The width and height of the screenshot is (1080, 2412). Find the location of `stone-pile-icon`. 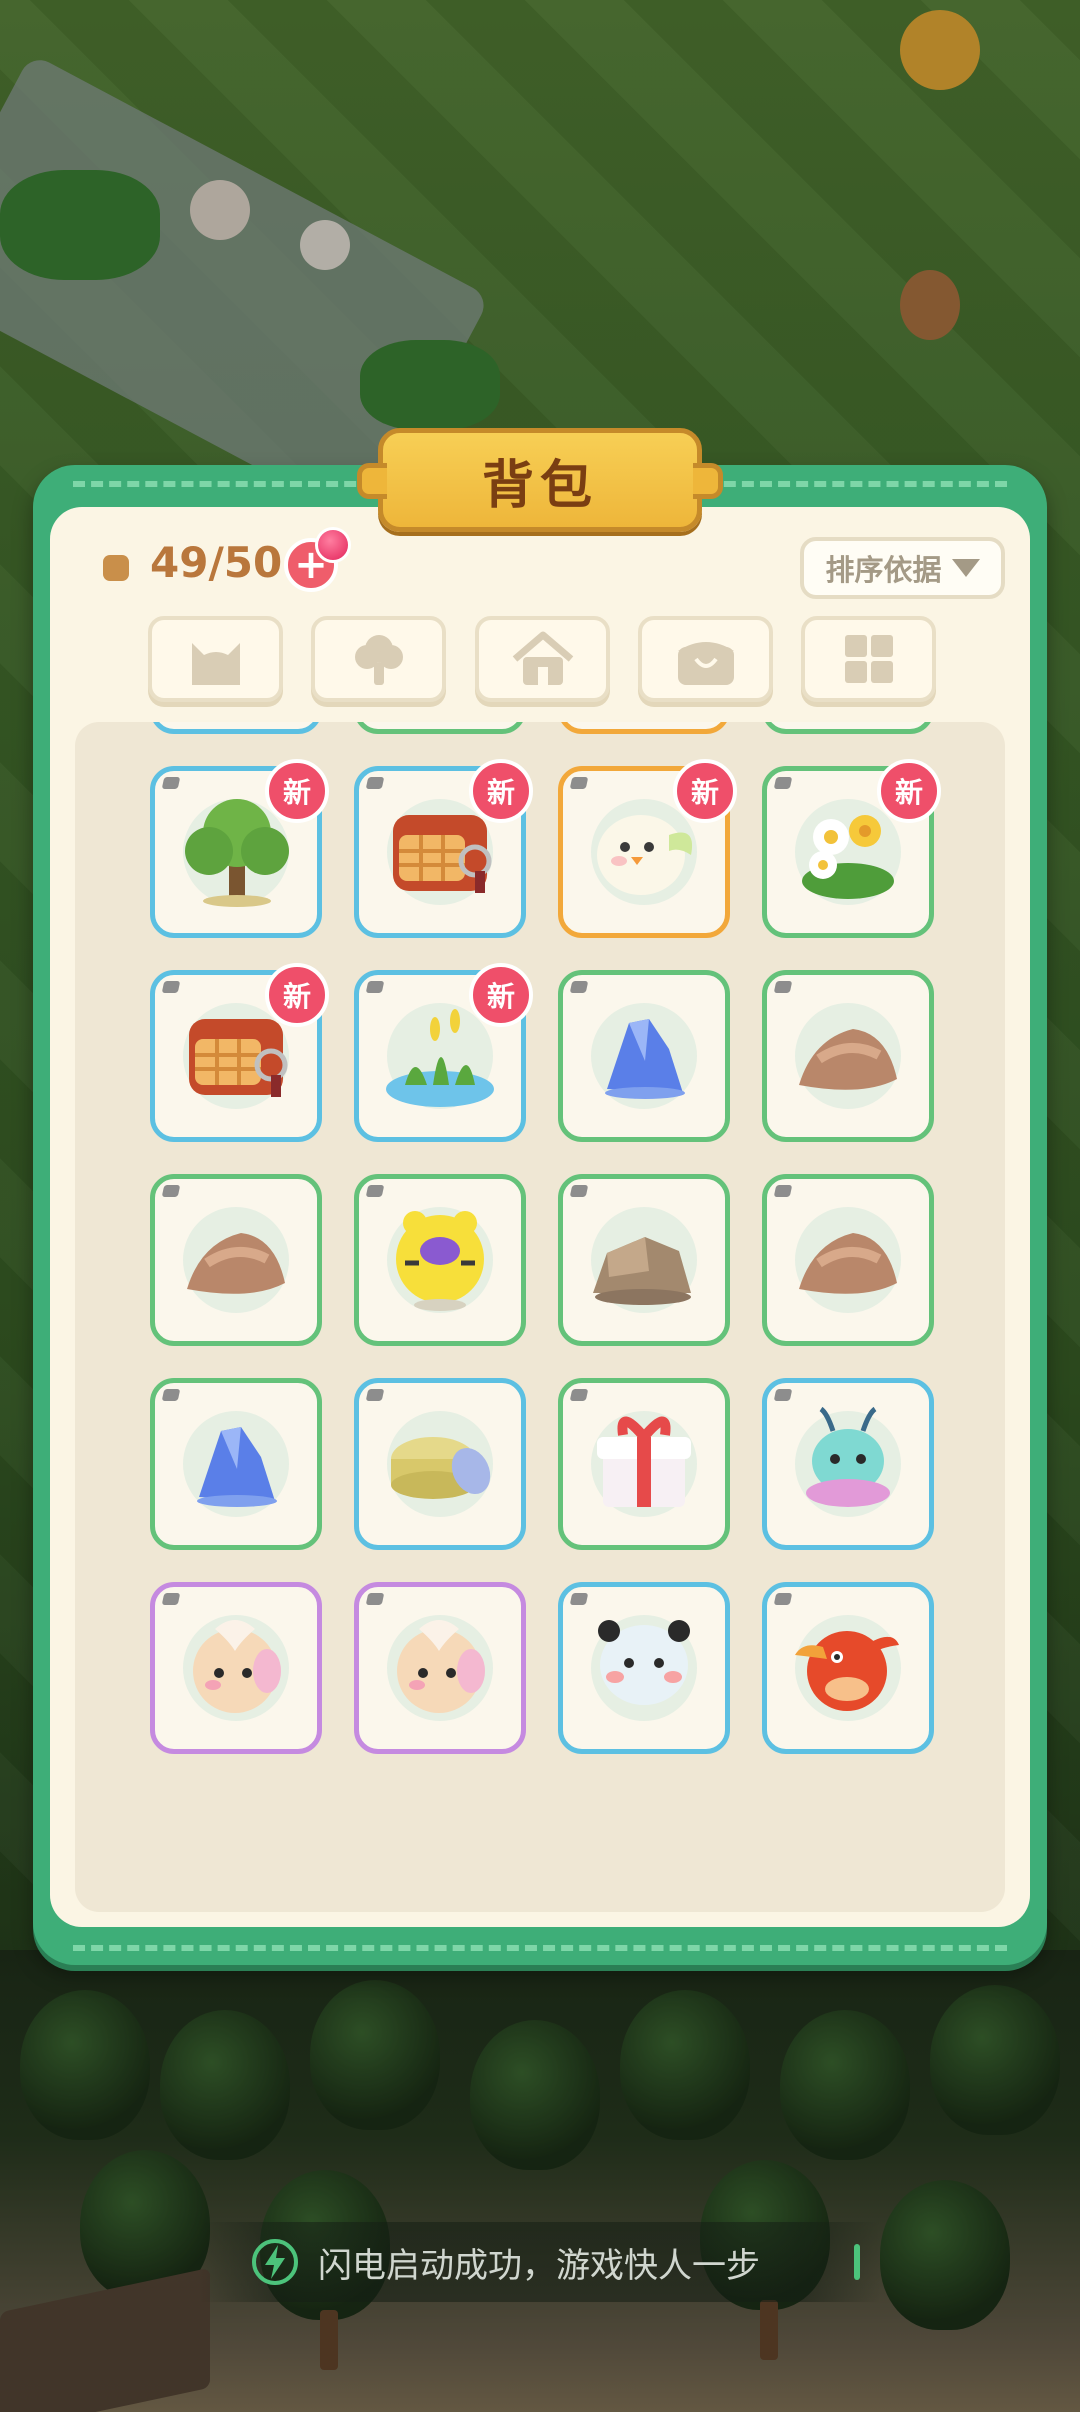

stone-pile-icon is located at coordinates (642, 1271).